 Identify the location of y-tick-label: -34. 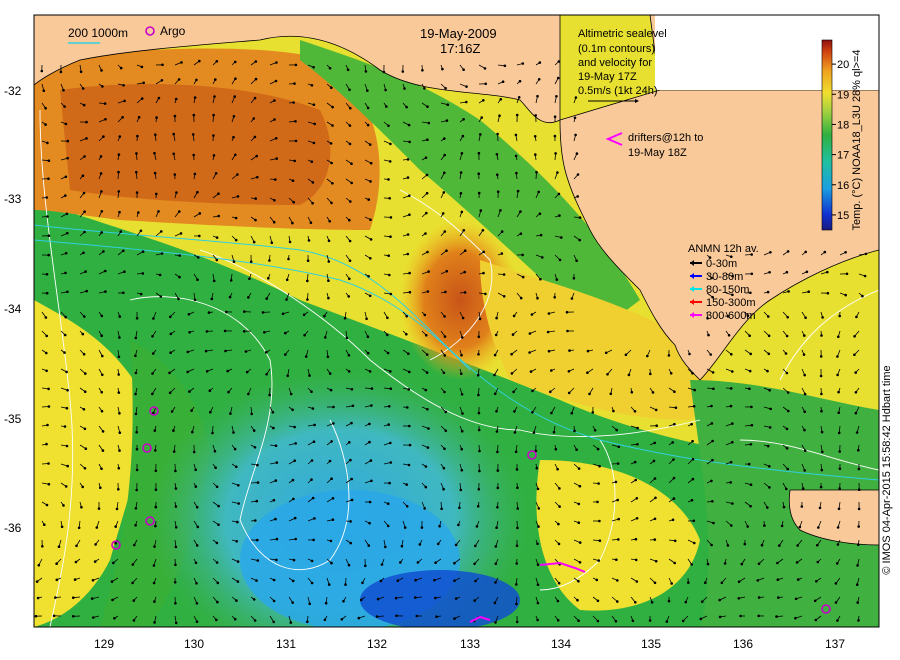
(13, 309).